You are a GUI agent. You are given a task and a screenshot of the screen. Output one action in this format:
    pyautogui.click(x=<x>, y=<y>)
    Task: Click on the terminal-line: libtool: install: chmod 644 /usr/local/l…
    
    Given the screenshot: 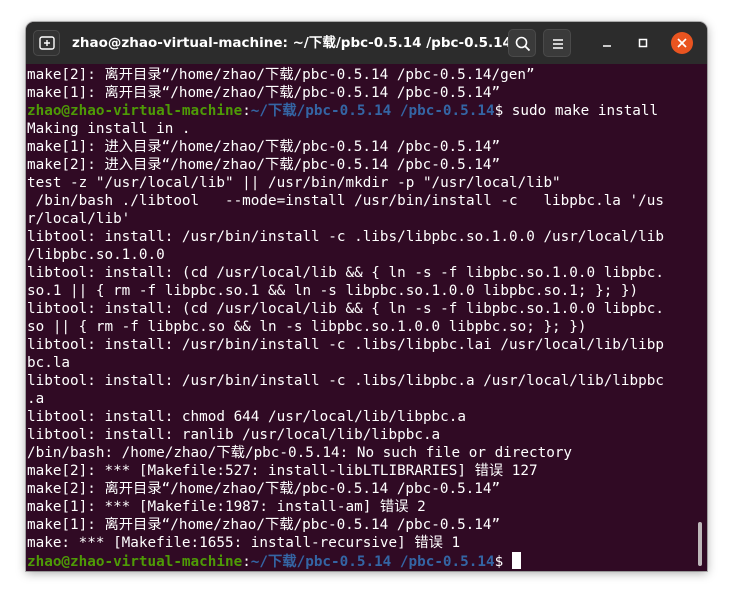 What is the action you would take?
    pyautogui.click(x=246, y=417)
    